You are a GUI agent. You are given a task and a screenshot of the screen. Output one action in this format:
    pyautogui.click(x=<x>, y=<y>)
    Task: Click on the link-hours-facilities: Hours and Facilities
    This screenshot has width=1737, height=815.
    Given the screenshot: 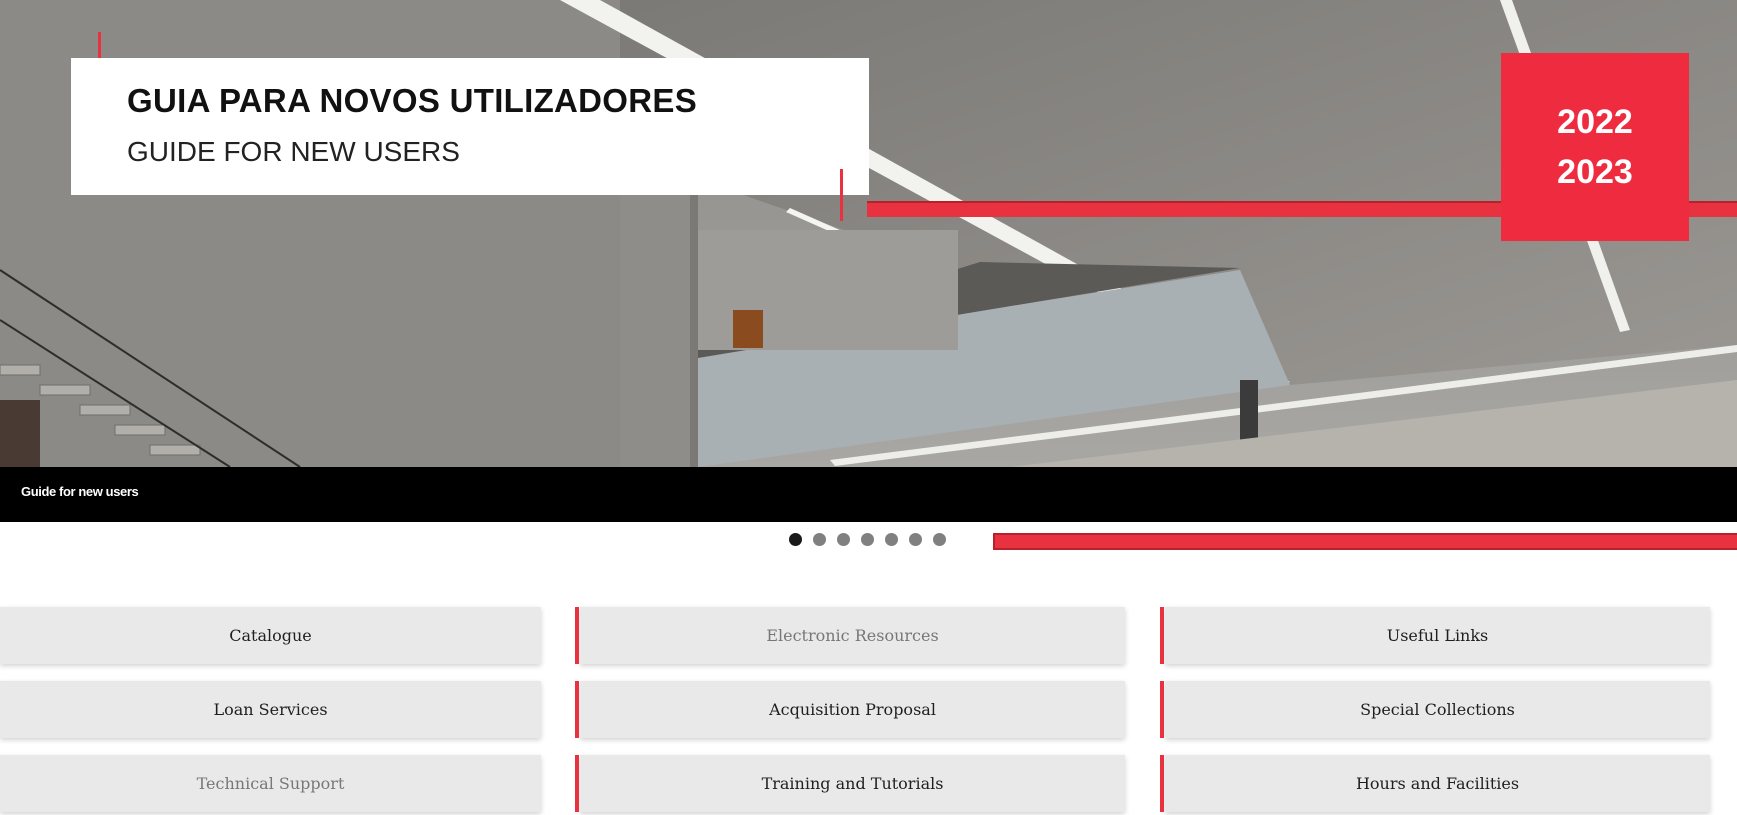 What is the action you would take?
    pyautogui.click(x=1435, y=783)
    